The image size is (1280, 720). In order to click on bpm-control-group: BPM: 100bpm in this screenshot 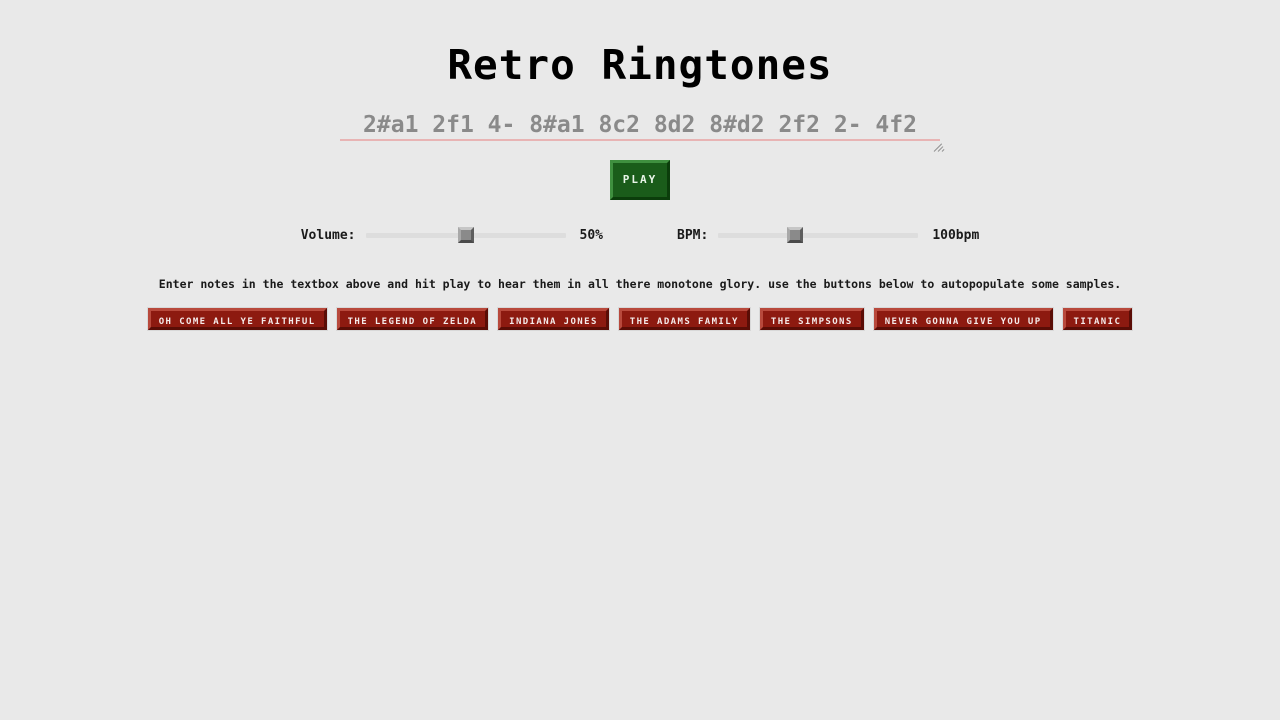, I will do `click(828, 235)`.